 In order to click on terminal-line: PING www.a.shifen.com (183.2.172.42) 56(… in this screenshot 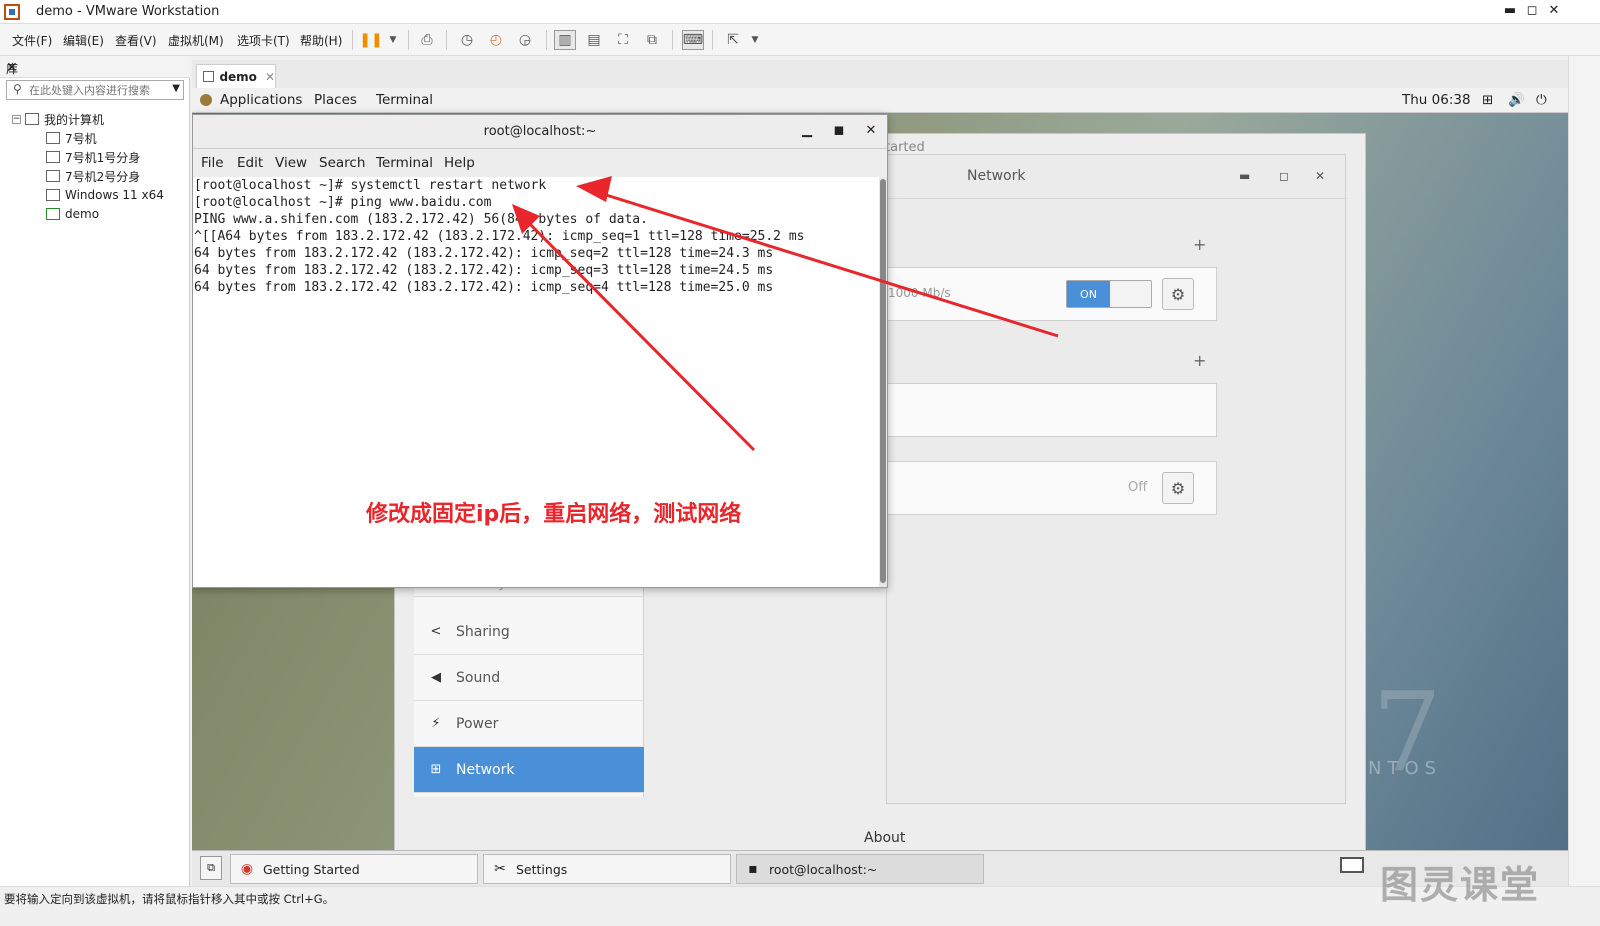, I will do `click(421, 219)`.